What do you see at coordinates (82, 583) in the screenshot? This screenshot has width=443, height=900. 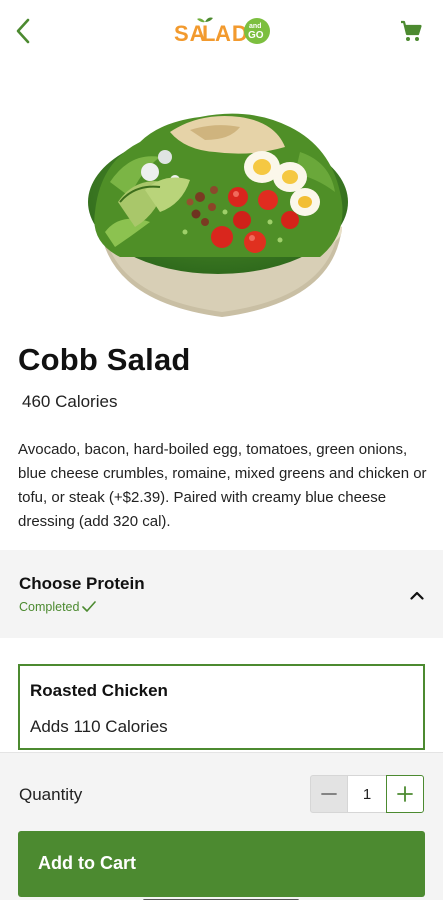 I see `section-title: Choose Protein` at bounding box center [82, 583].